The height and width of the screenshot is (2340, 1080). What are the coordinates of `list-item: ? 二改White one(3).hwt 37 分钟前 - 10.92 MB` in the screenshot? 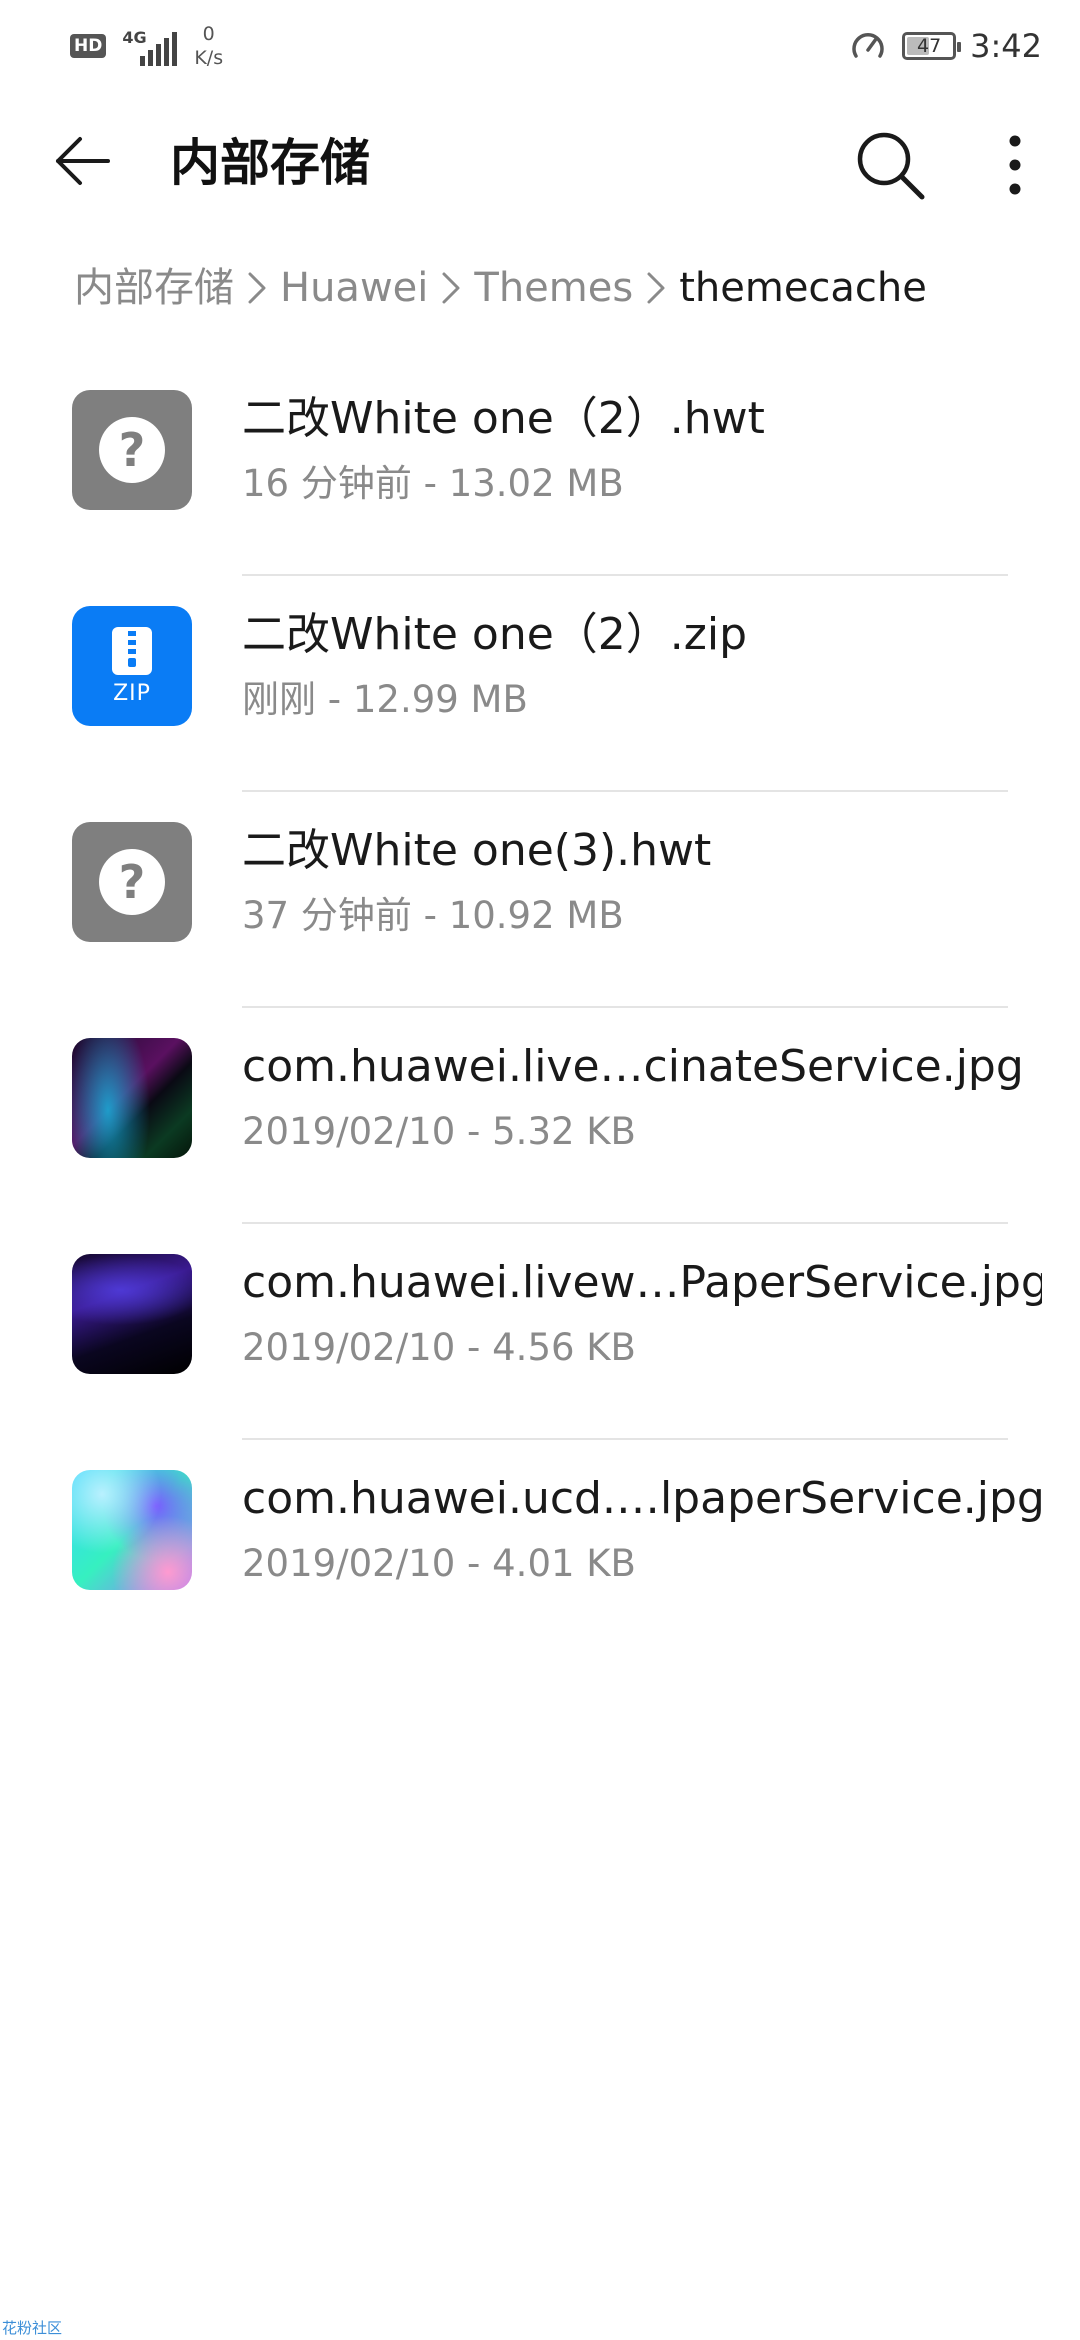 It's located at (540, 900).